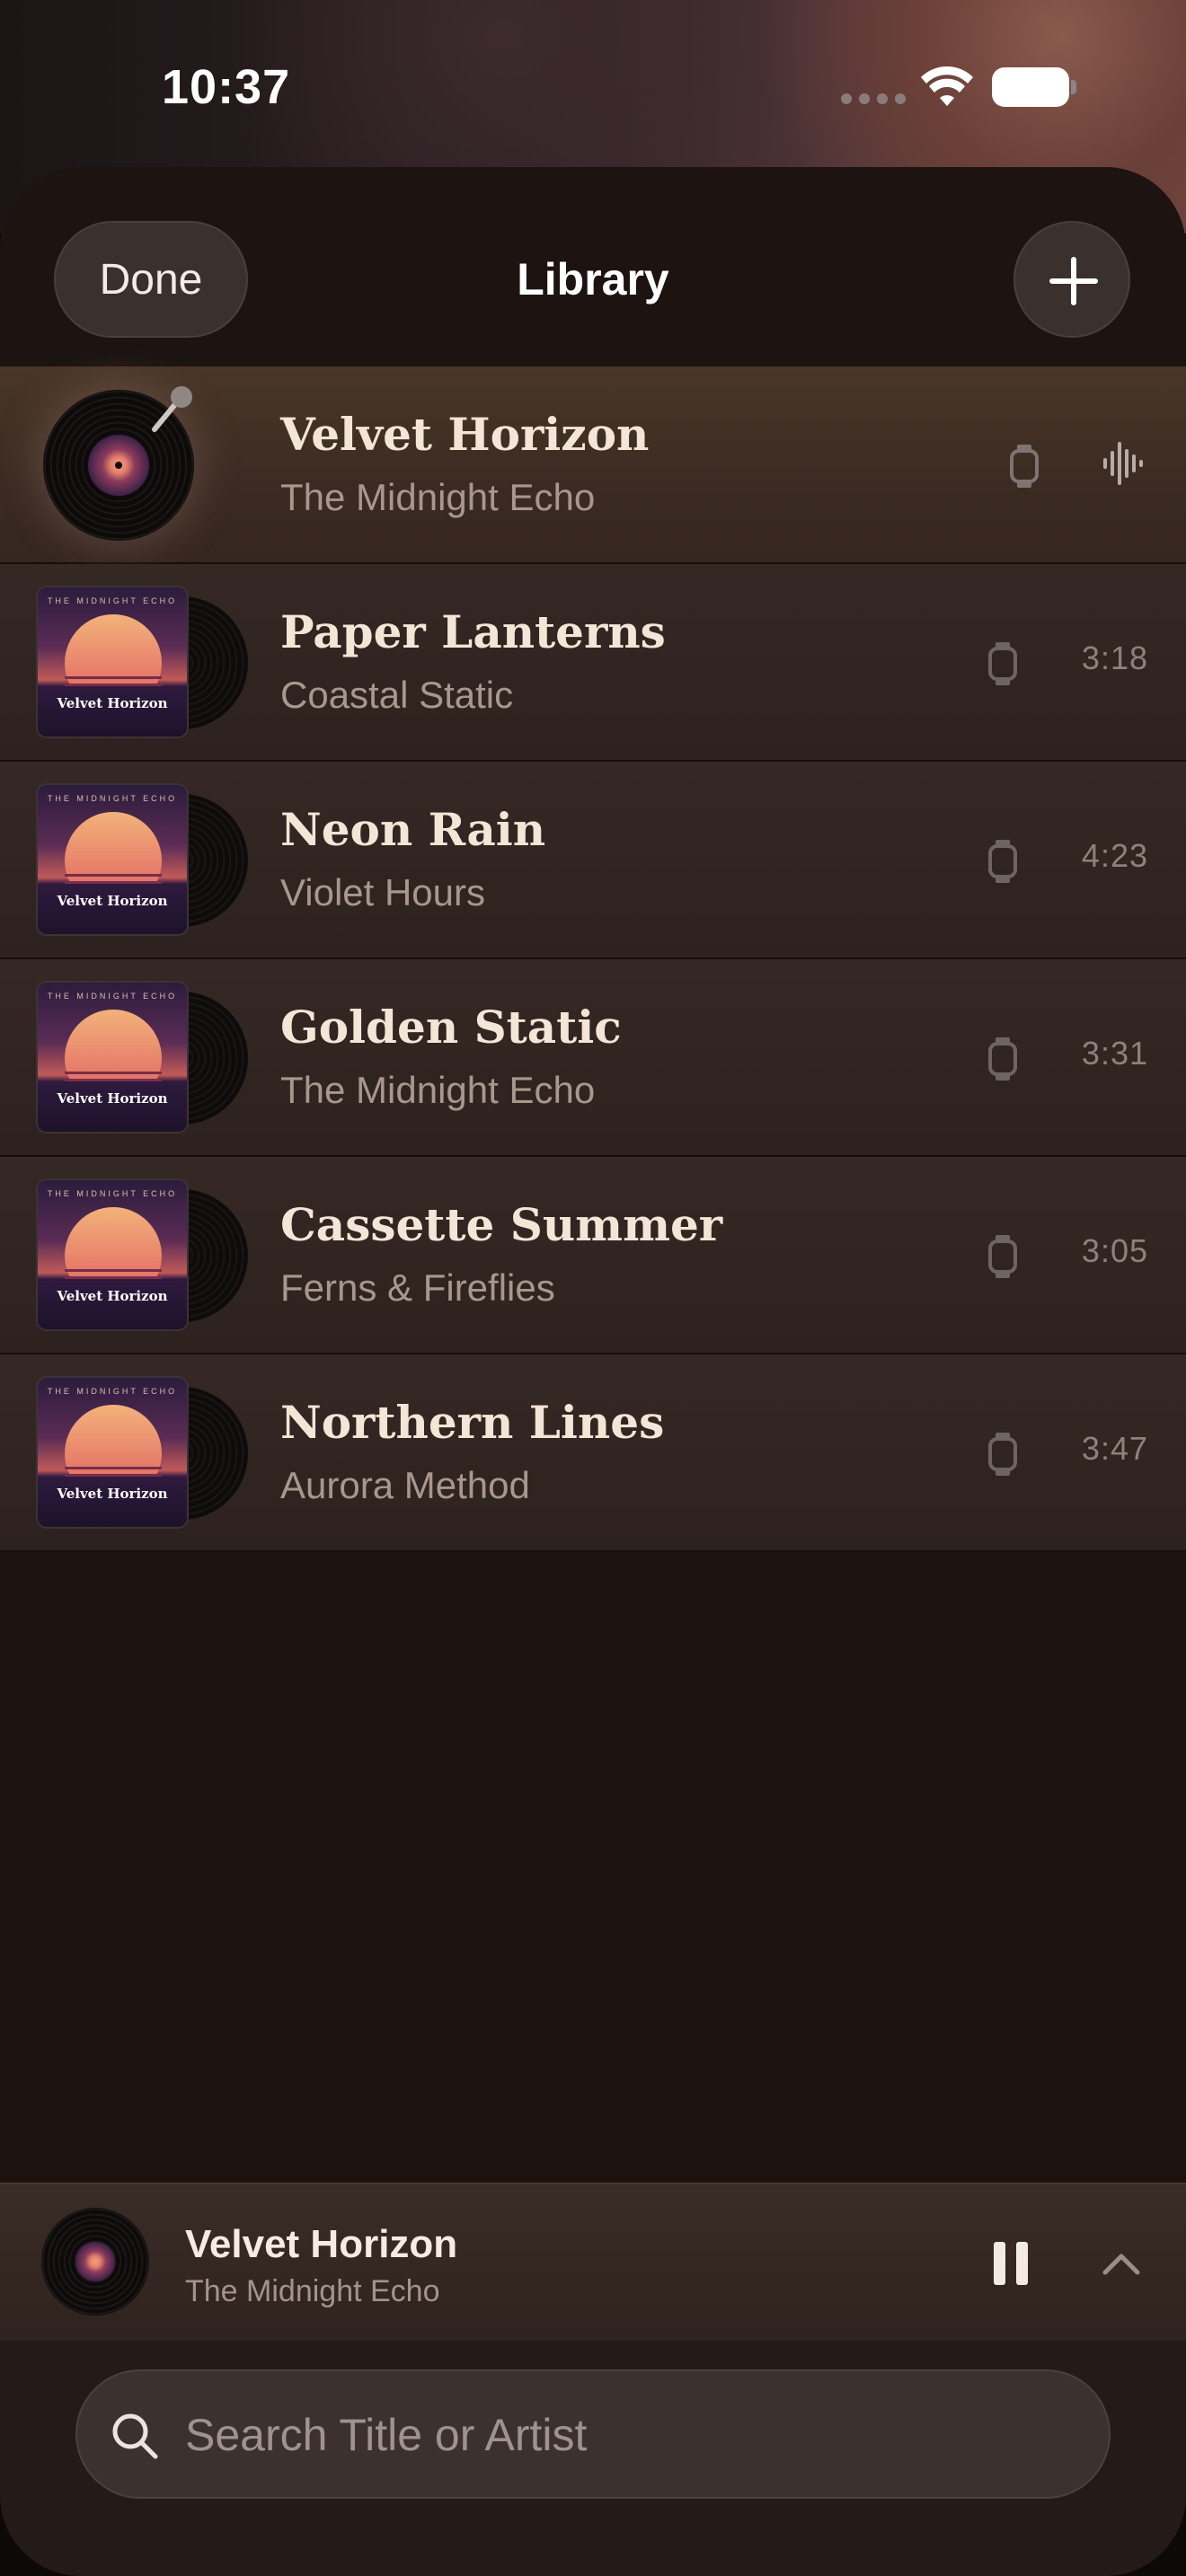 The width and height of the screenshot is (1186, 2576). What do you see at coordinates (947, 86) in the screenshot?
I see `wifi-icon` at bounding box center [947, 86].